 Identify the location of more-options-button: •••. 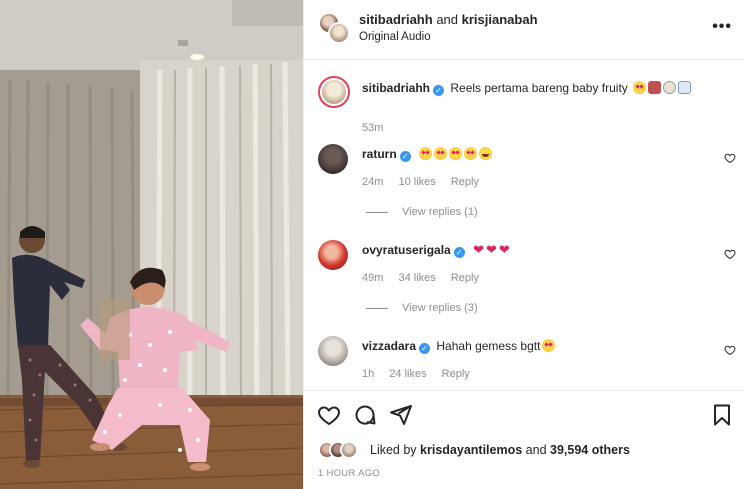
(722, 27).